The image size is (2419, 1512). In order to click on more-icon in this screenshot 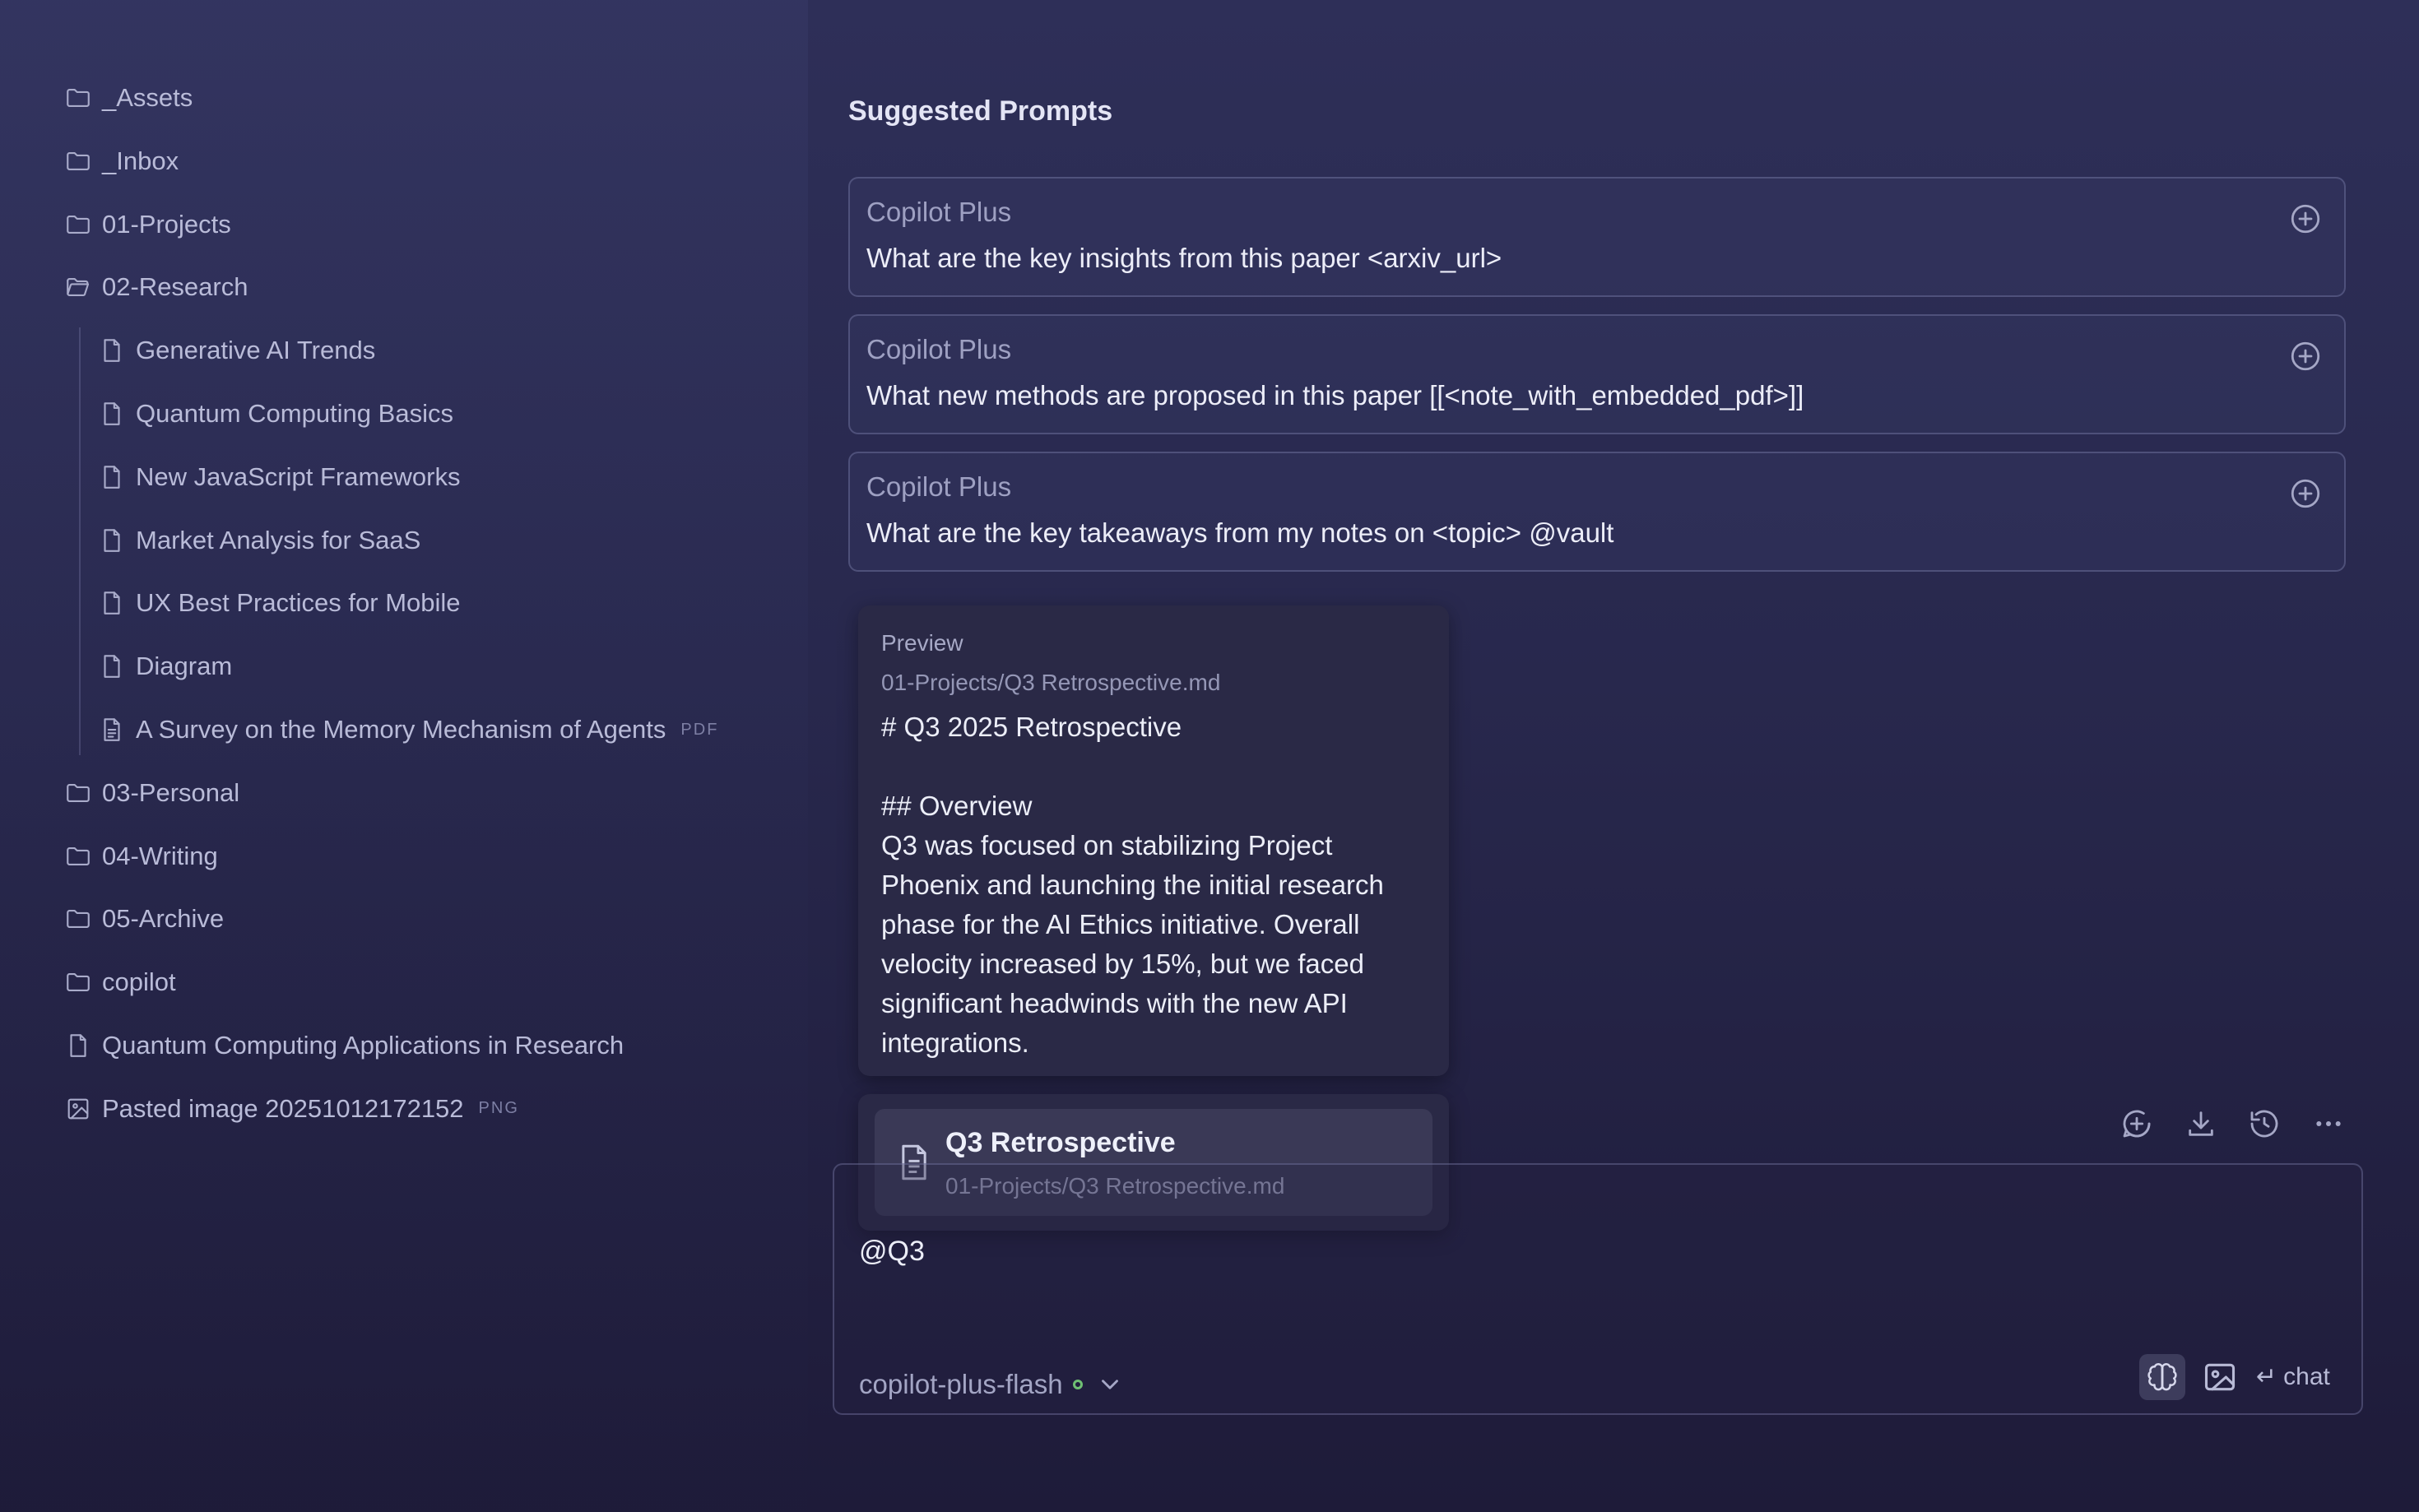, I will do `click(2328, 1123)`.